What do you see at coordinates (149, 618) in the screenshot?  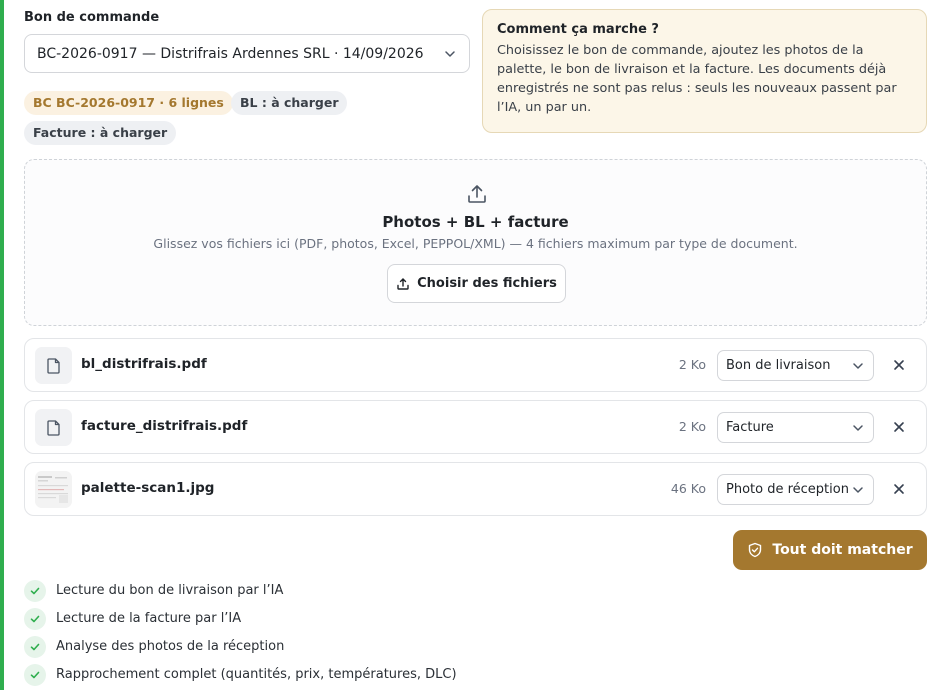 I see `step-label: Lecture de la facture par l’IA` at bounding box center [149, 618].